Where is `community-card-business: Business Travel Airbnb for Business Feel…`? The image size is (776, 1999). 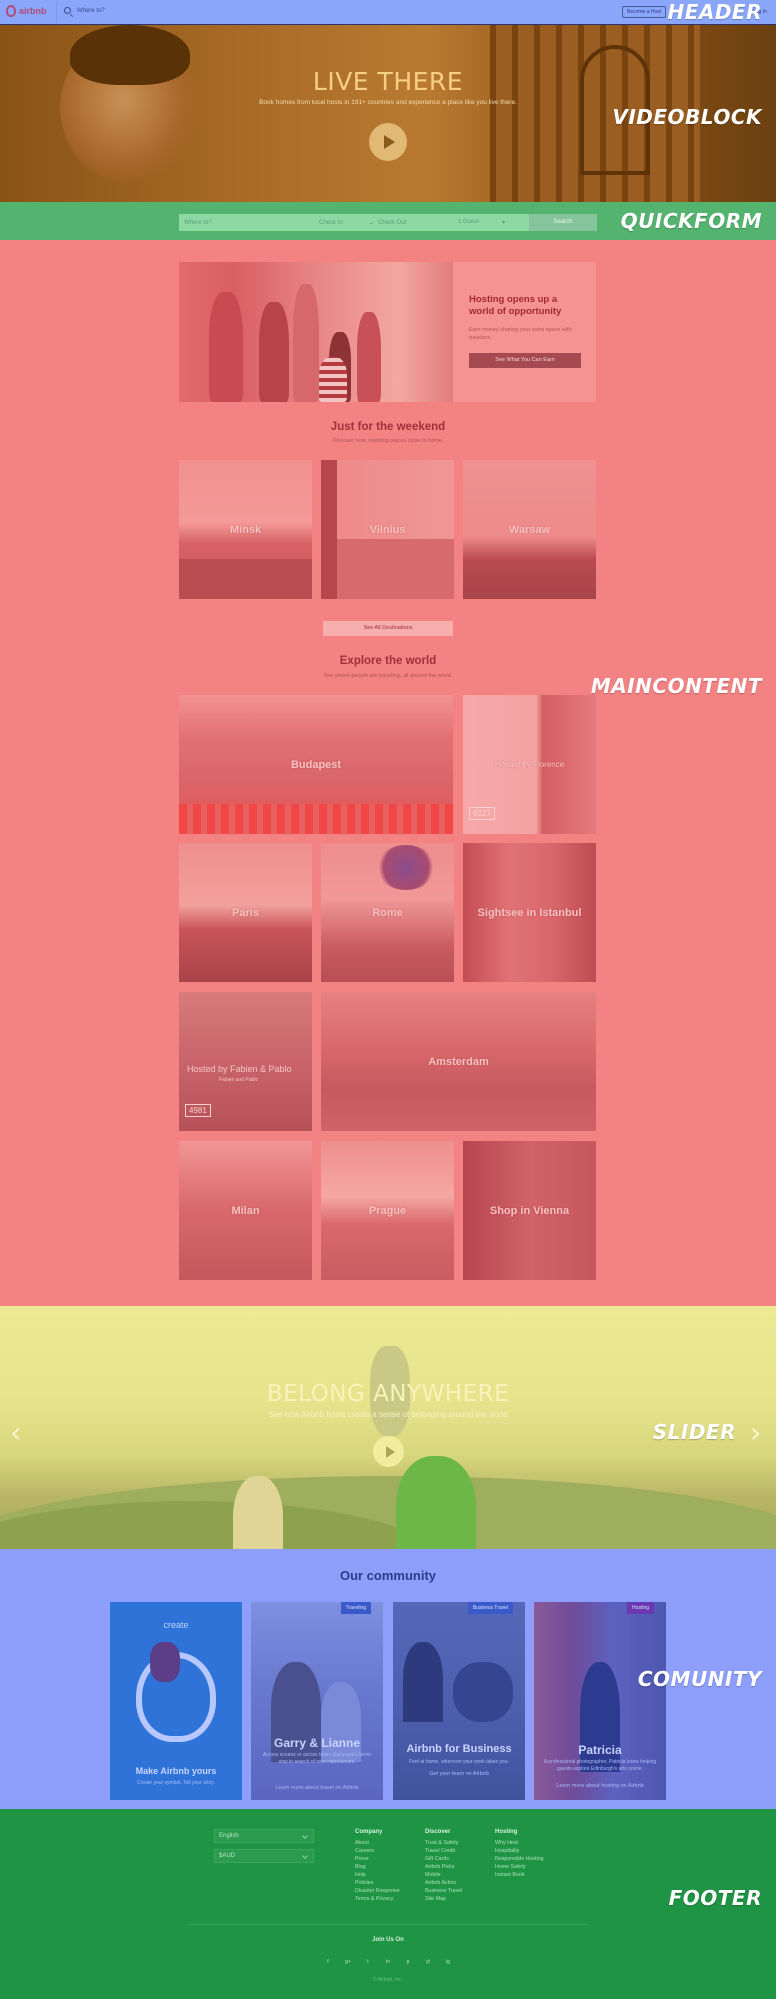
community-card-business: Business Travel Airbnb for Business Feel… is located at coordinates (459, 1701).